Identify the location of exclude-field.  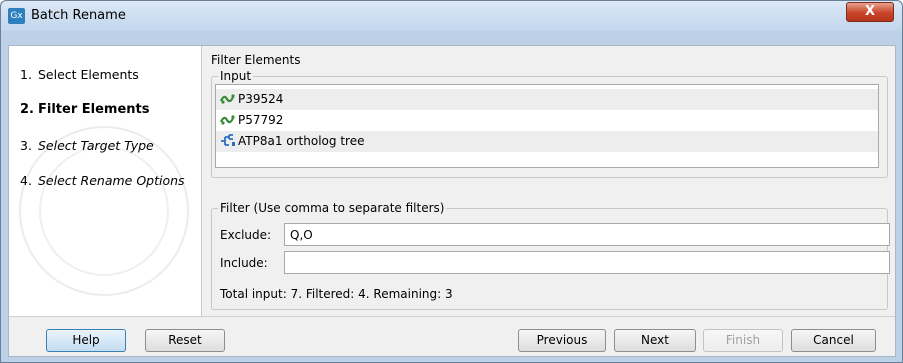
(587, 234).